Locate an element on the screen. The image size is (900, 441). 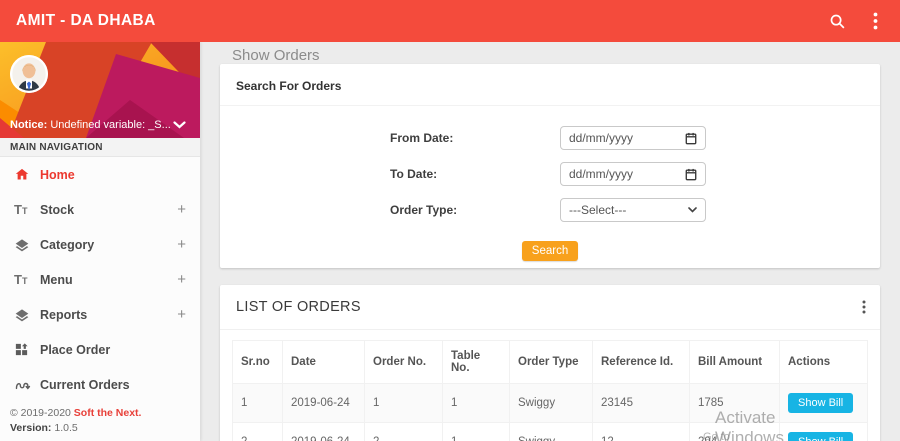
table-row: 2 2019-06-24 2 1 Swiggy 12 294 Show Bill is located at coordinates (550, 431).